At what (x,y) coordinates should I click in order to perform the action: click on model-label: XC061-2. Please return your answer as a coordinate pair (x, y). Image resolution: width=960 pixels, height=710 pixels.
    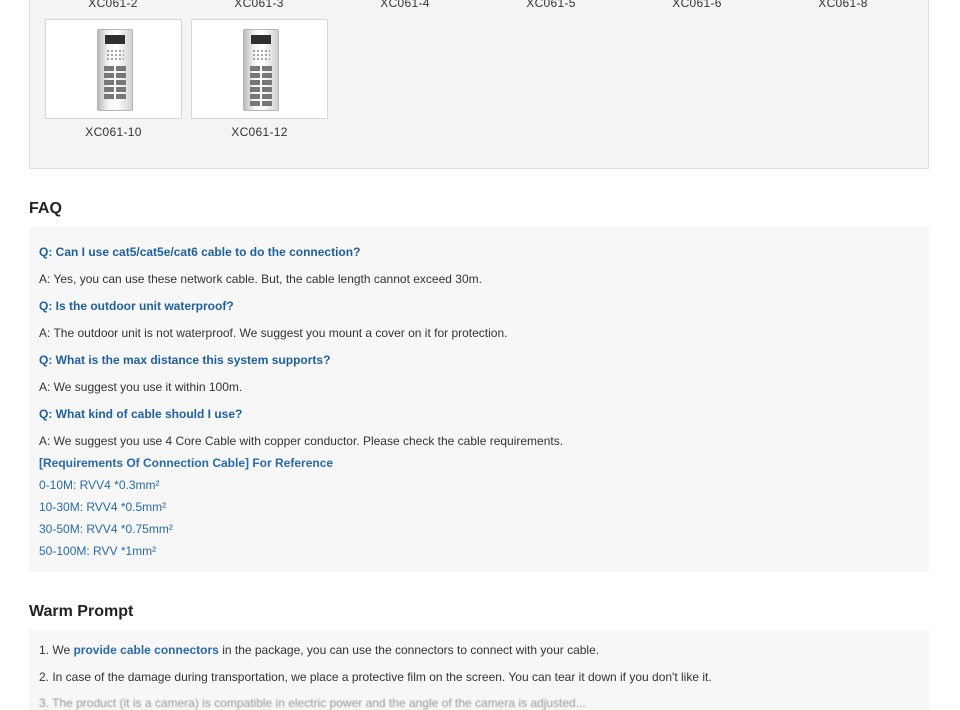
    Looking at the image, I should click on (113, 5).